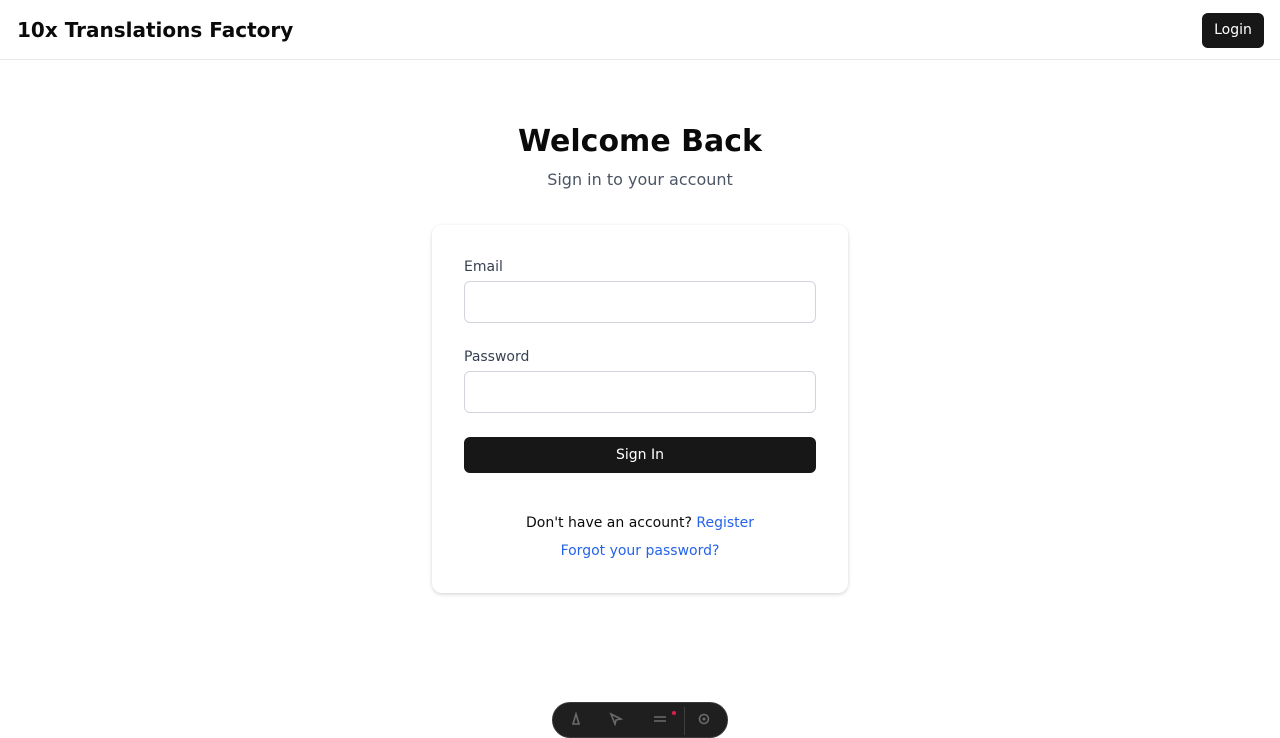 The height and width of the screenshot is (738, 1280). Describe the element at coordinates (640, 392) in the screenshot. I see `password-field` at that location.